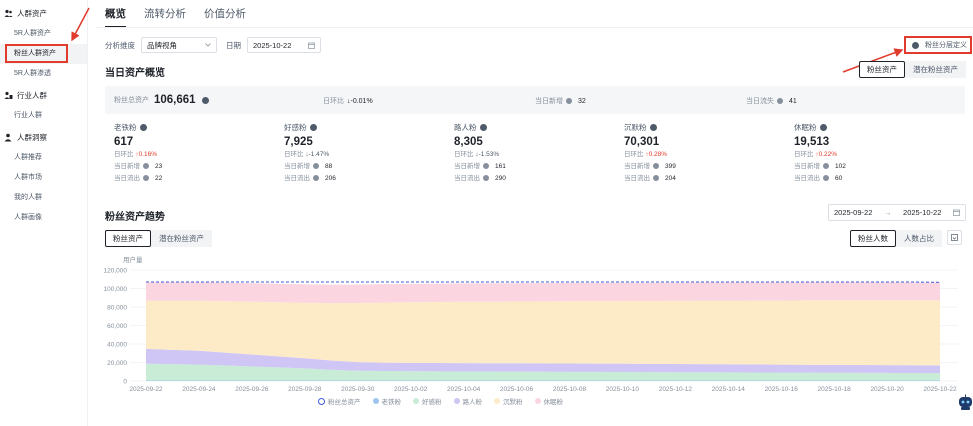 The image size is (973, 426). Describe the element at coordinates (120, 45) in the screenshot. I see `dimension-label: 分析维度` at that location.